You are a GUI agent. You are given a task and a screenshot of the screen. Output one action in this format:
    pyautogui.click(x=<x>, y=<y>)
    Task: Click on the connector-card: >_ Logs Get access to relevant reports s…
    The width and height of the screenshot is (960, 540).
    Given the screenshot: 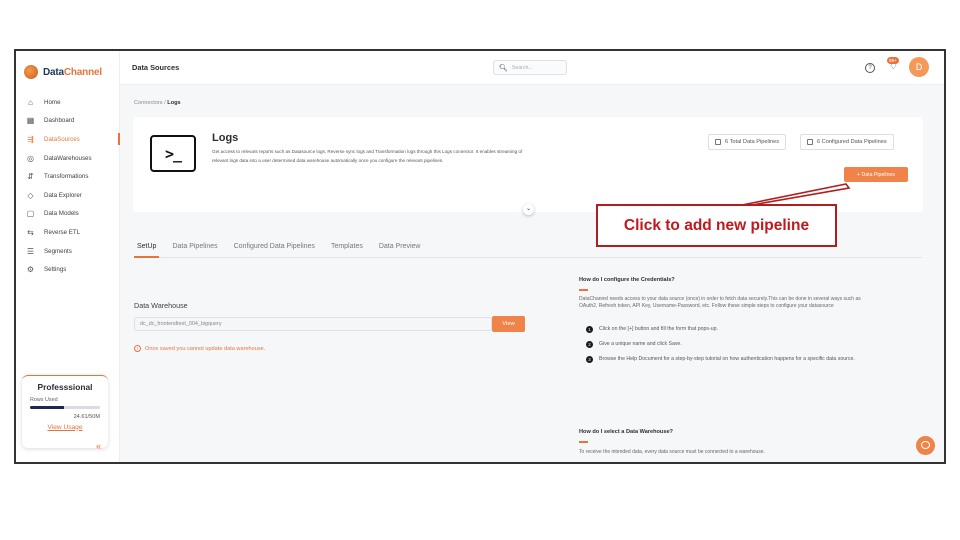 What is the action you would take?
    pyautogui.click(x=528, y=166)
    